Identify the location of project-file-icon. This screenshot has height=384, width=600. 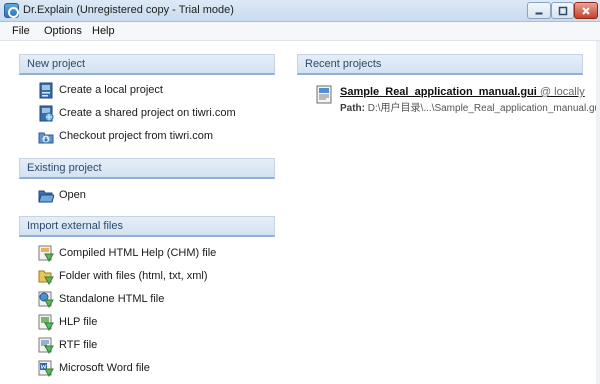
(324, 94).